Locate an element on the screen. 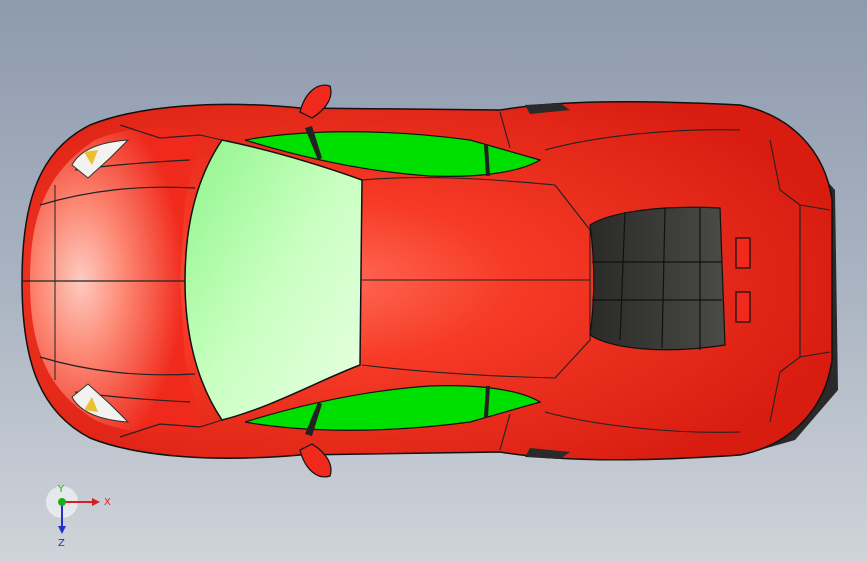 Image resolution: width=867 pixels, height=562 pixels. engine-vent is located at coordinates (657, 278).